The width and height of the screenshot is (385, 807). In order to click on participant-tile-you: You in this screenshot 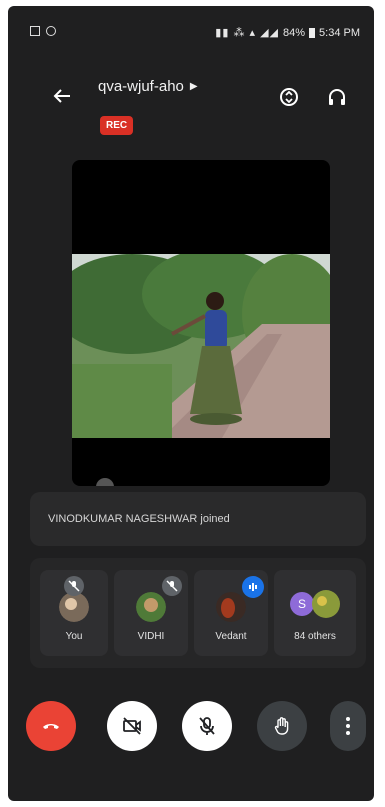, I will do `click(74, 613)`.